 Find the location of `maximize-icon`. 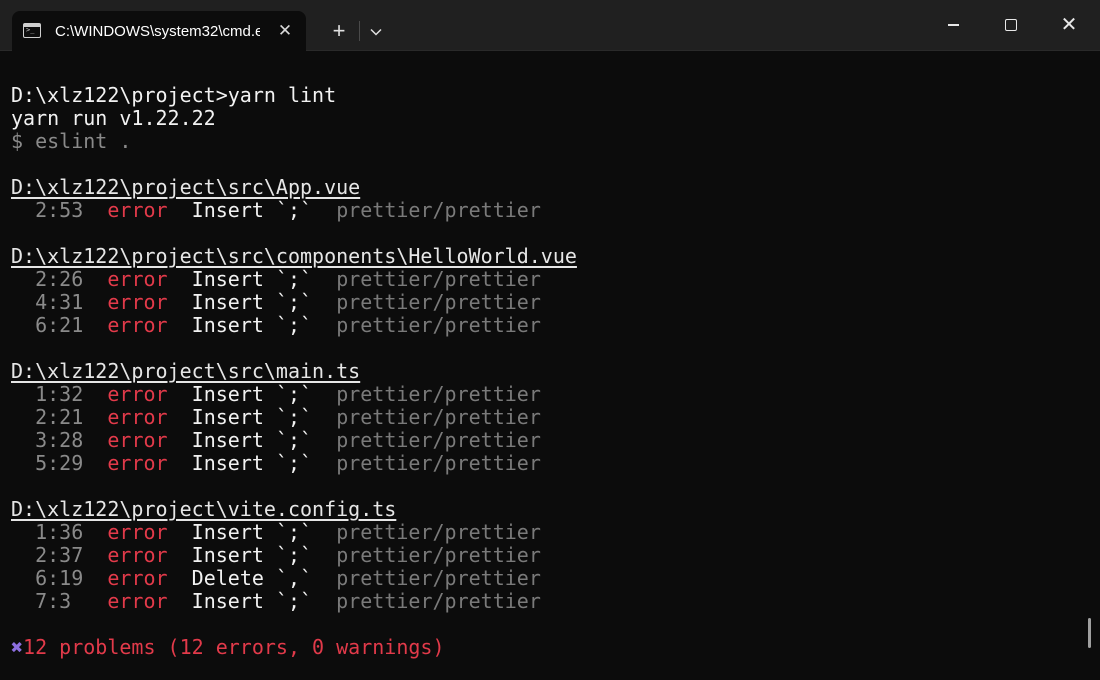

maximize-icon is located at coordinates (1011, 24).